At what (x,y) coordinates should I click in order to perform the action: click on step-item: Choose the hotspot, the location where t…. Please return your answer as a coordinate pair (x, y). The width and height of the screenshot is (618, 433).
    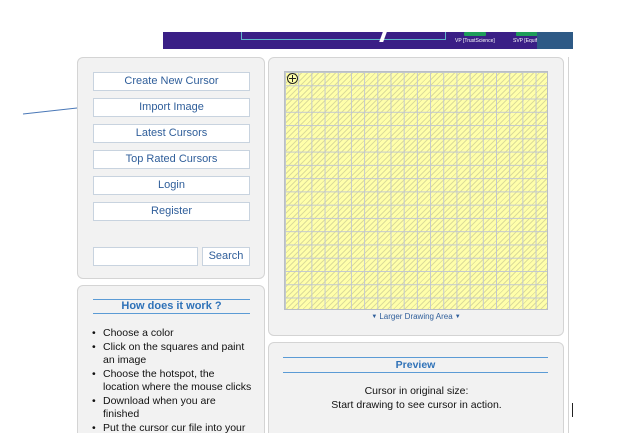
    Looking at the image, I should click on (172, 381).